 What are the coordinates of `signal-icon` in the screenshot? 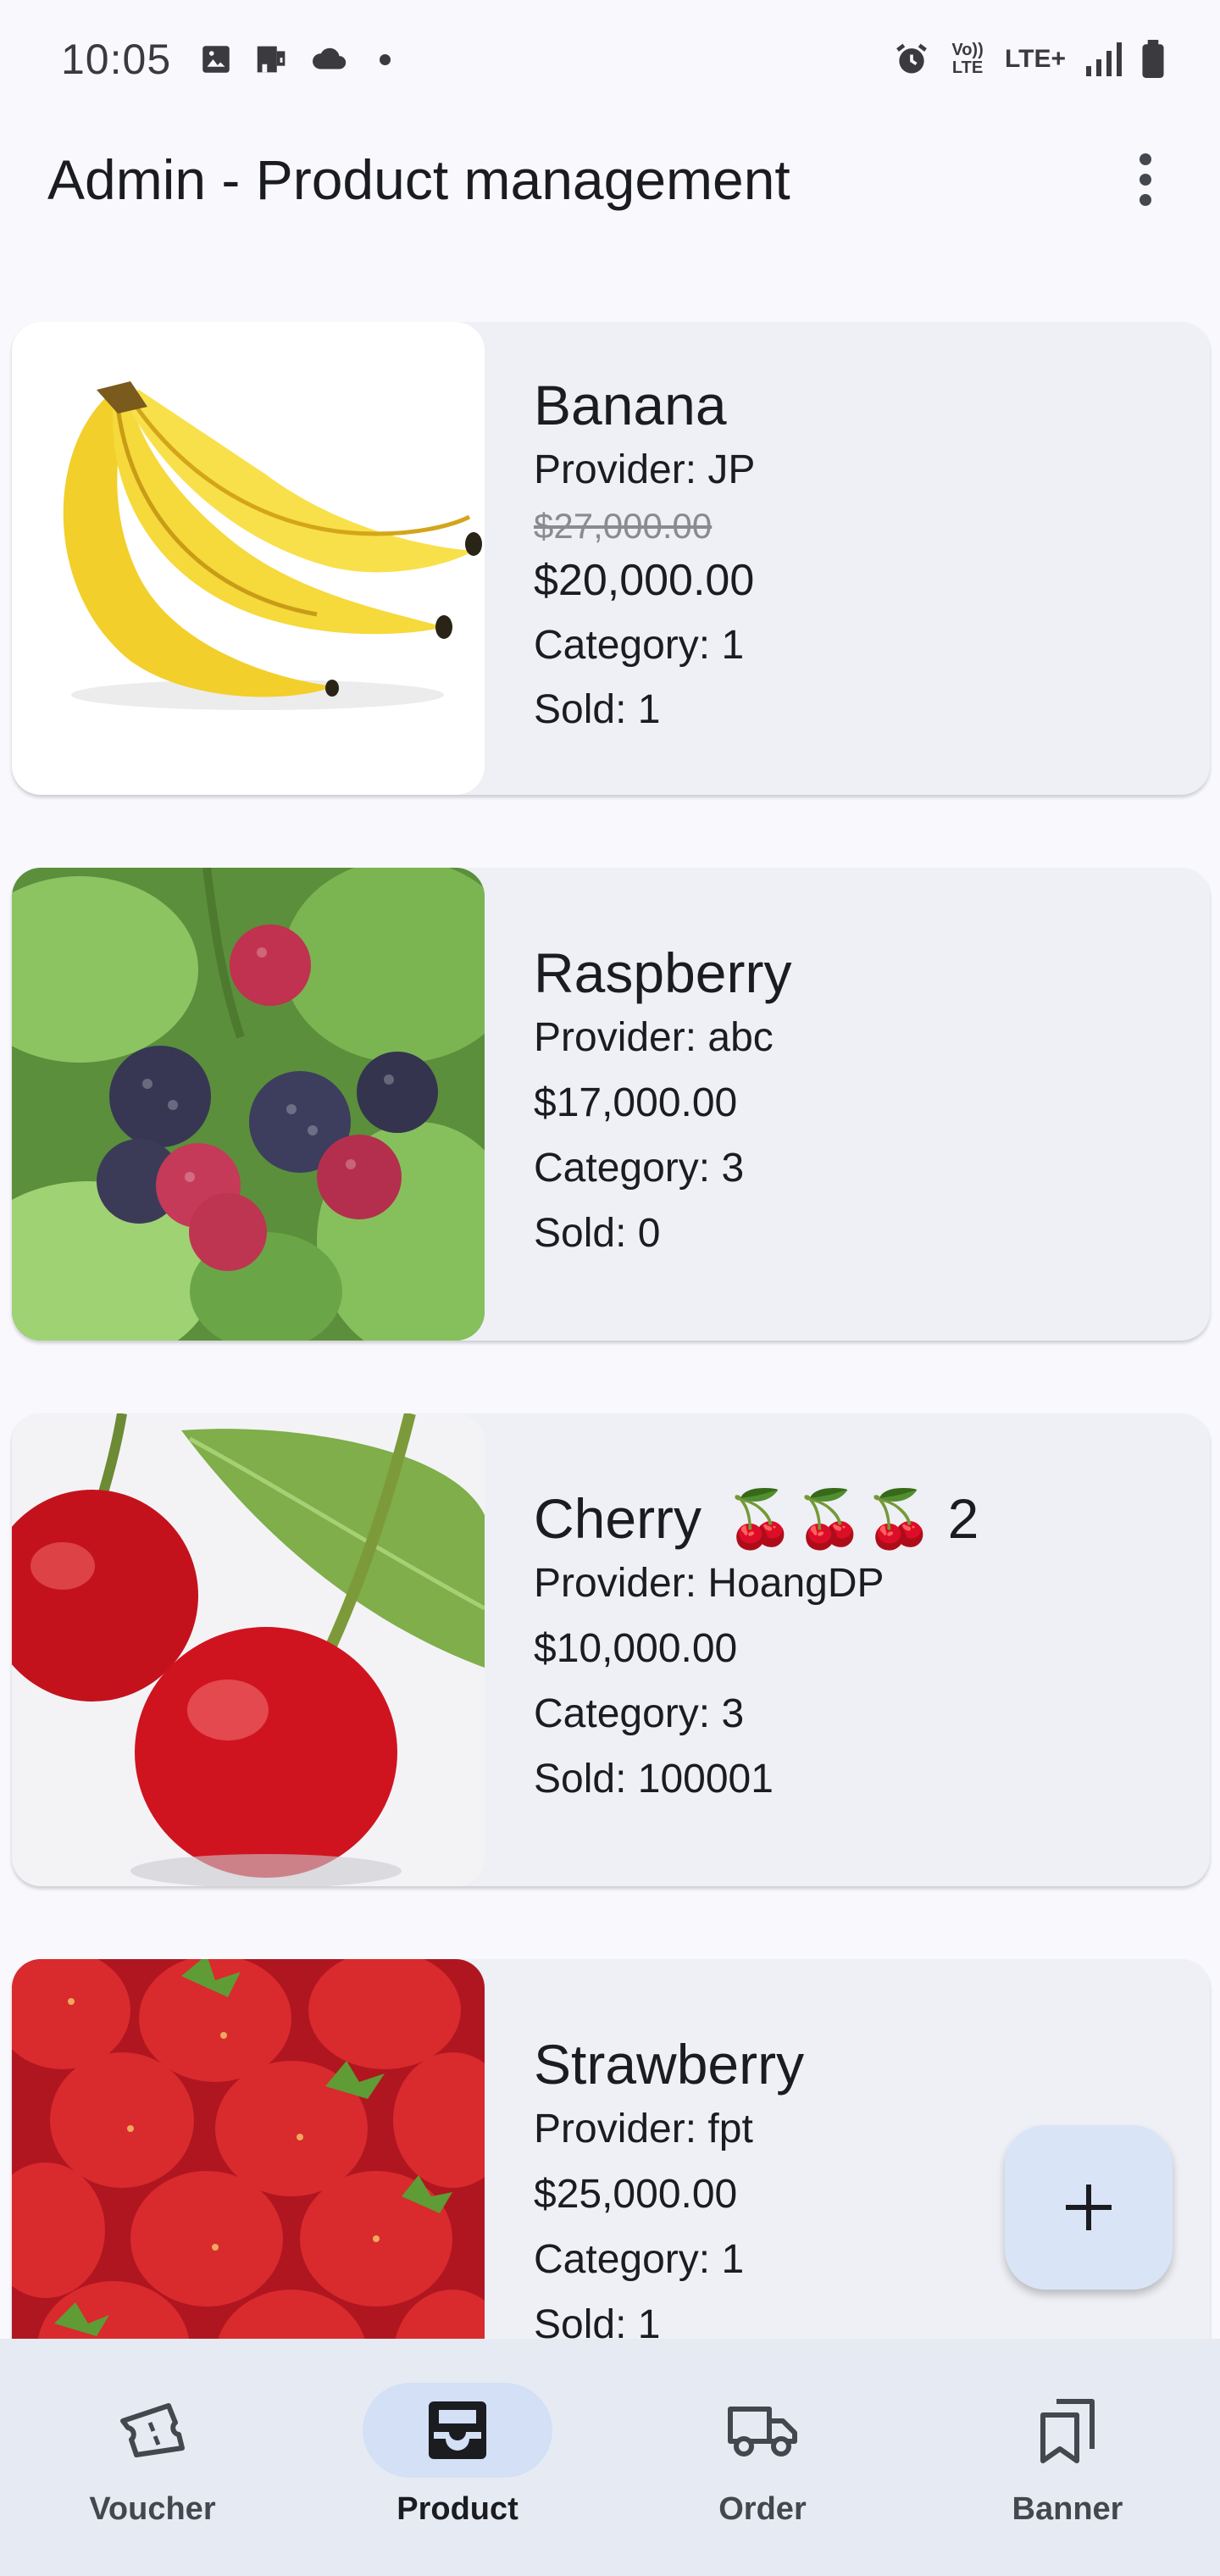 It's located at (1103, 59).